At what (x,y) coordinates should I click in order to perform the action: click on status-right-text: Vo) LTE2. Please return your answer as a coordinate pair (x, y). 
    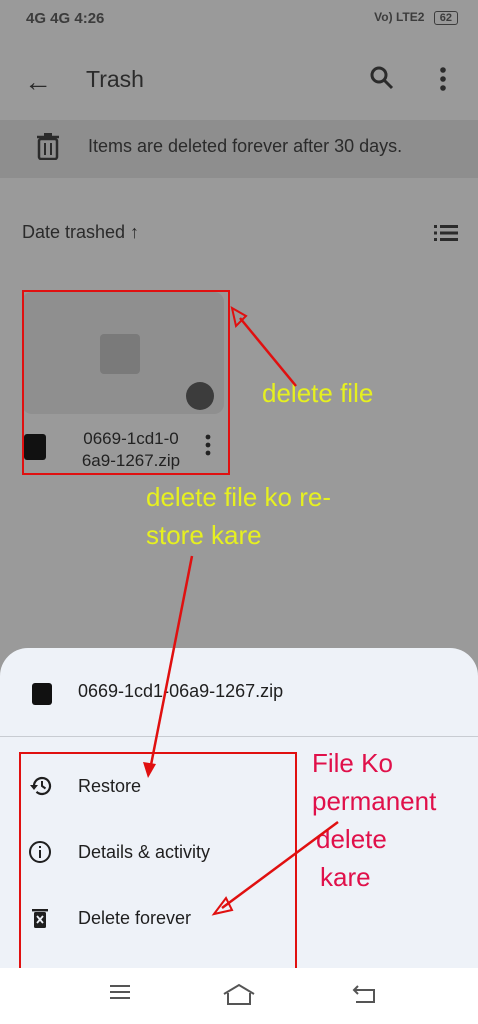
    Looking at the image, I should click on (399, 17).